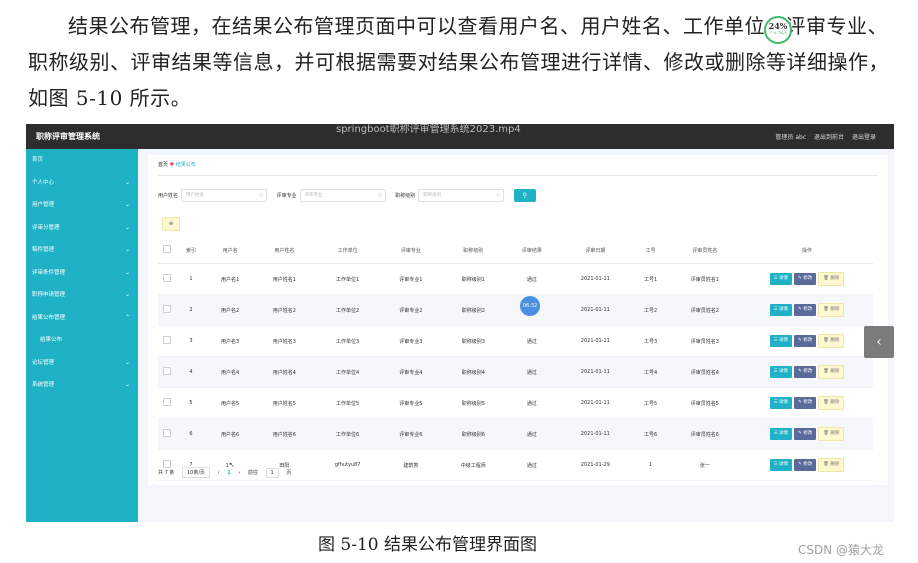 This screenshot has height=563, width=918. I want to click on table-cell: 4, so click(191, 372).